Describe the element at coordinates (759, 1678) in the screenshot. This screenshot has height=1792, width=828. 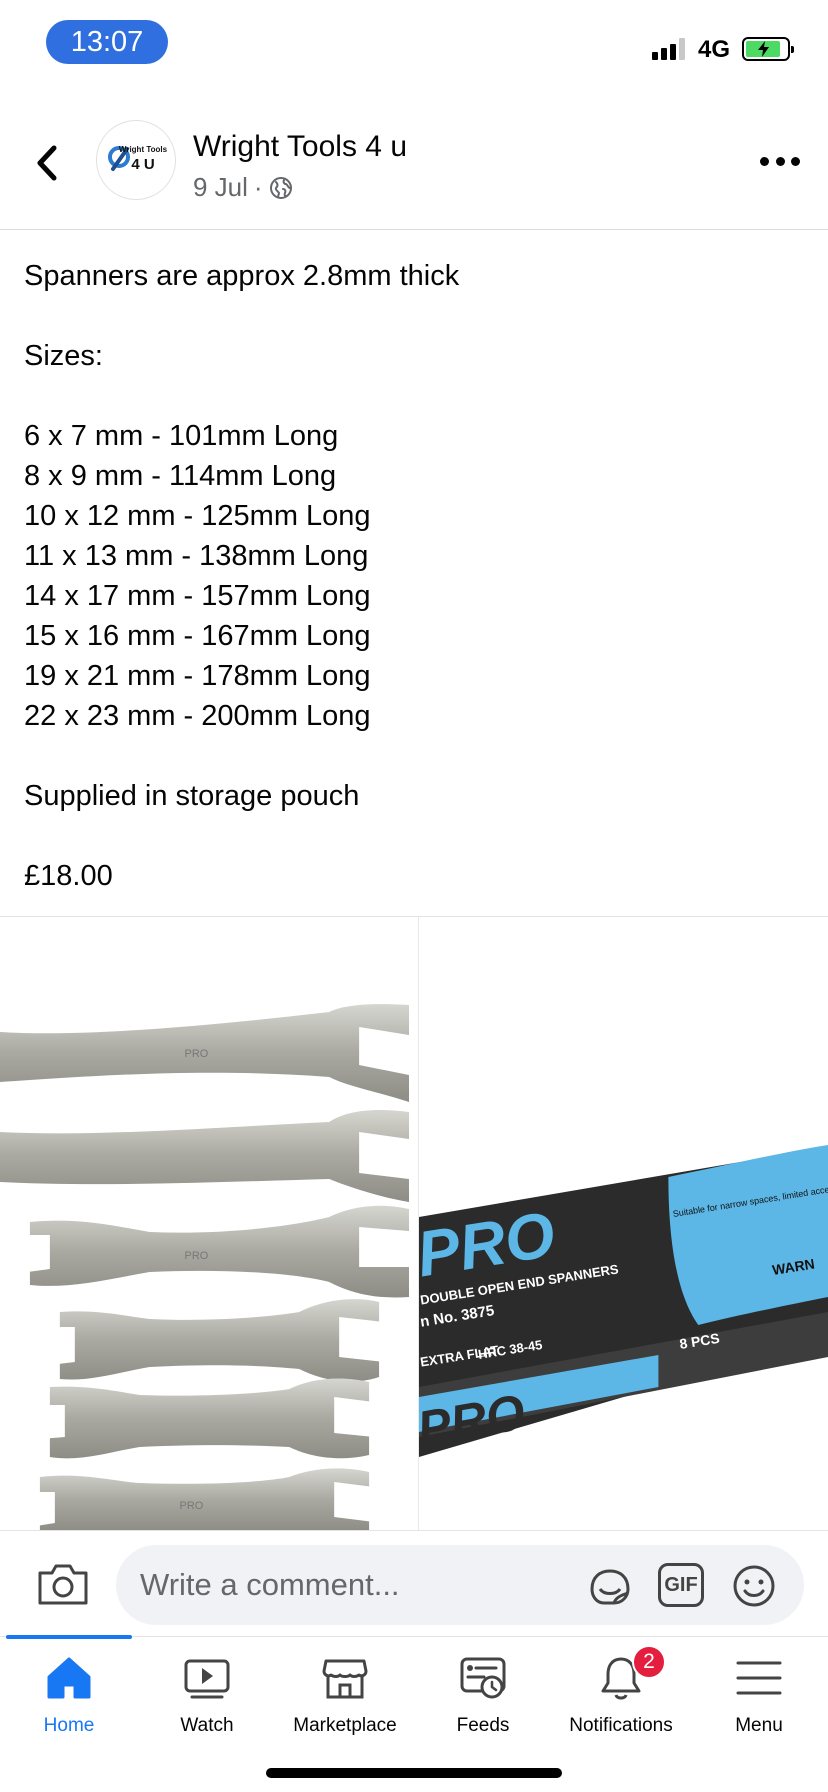
I see `menu-icon` at that location.